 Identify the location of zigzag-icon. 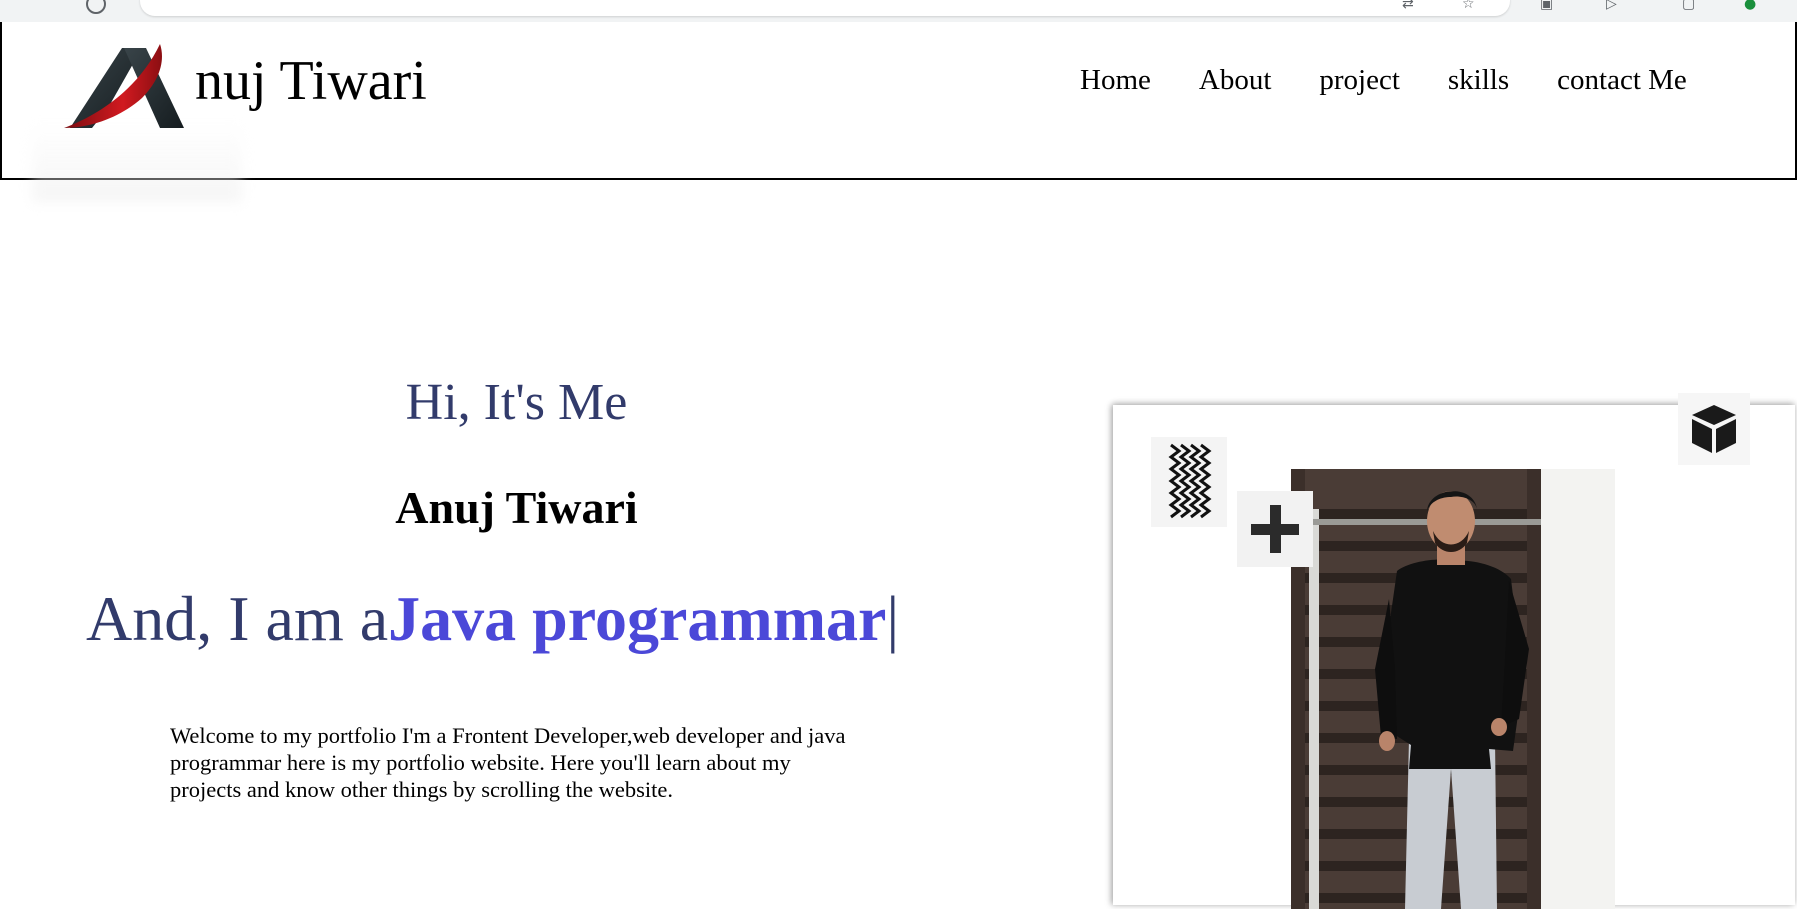
(1189, 482).